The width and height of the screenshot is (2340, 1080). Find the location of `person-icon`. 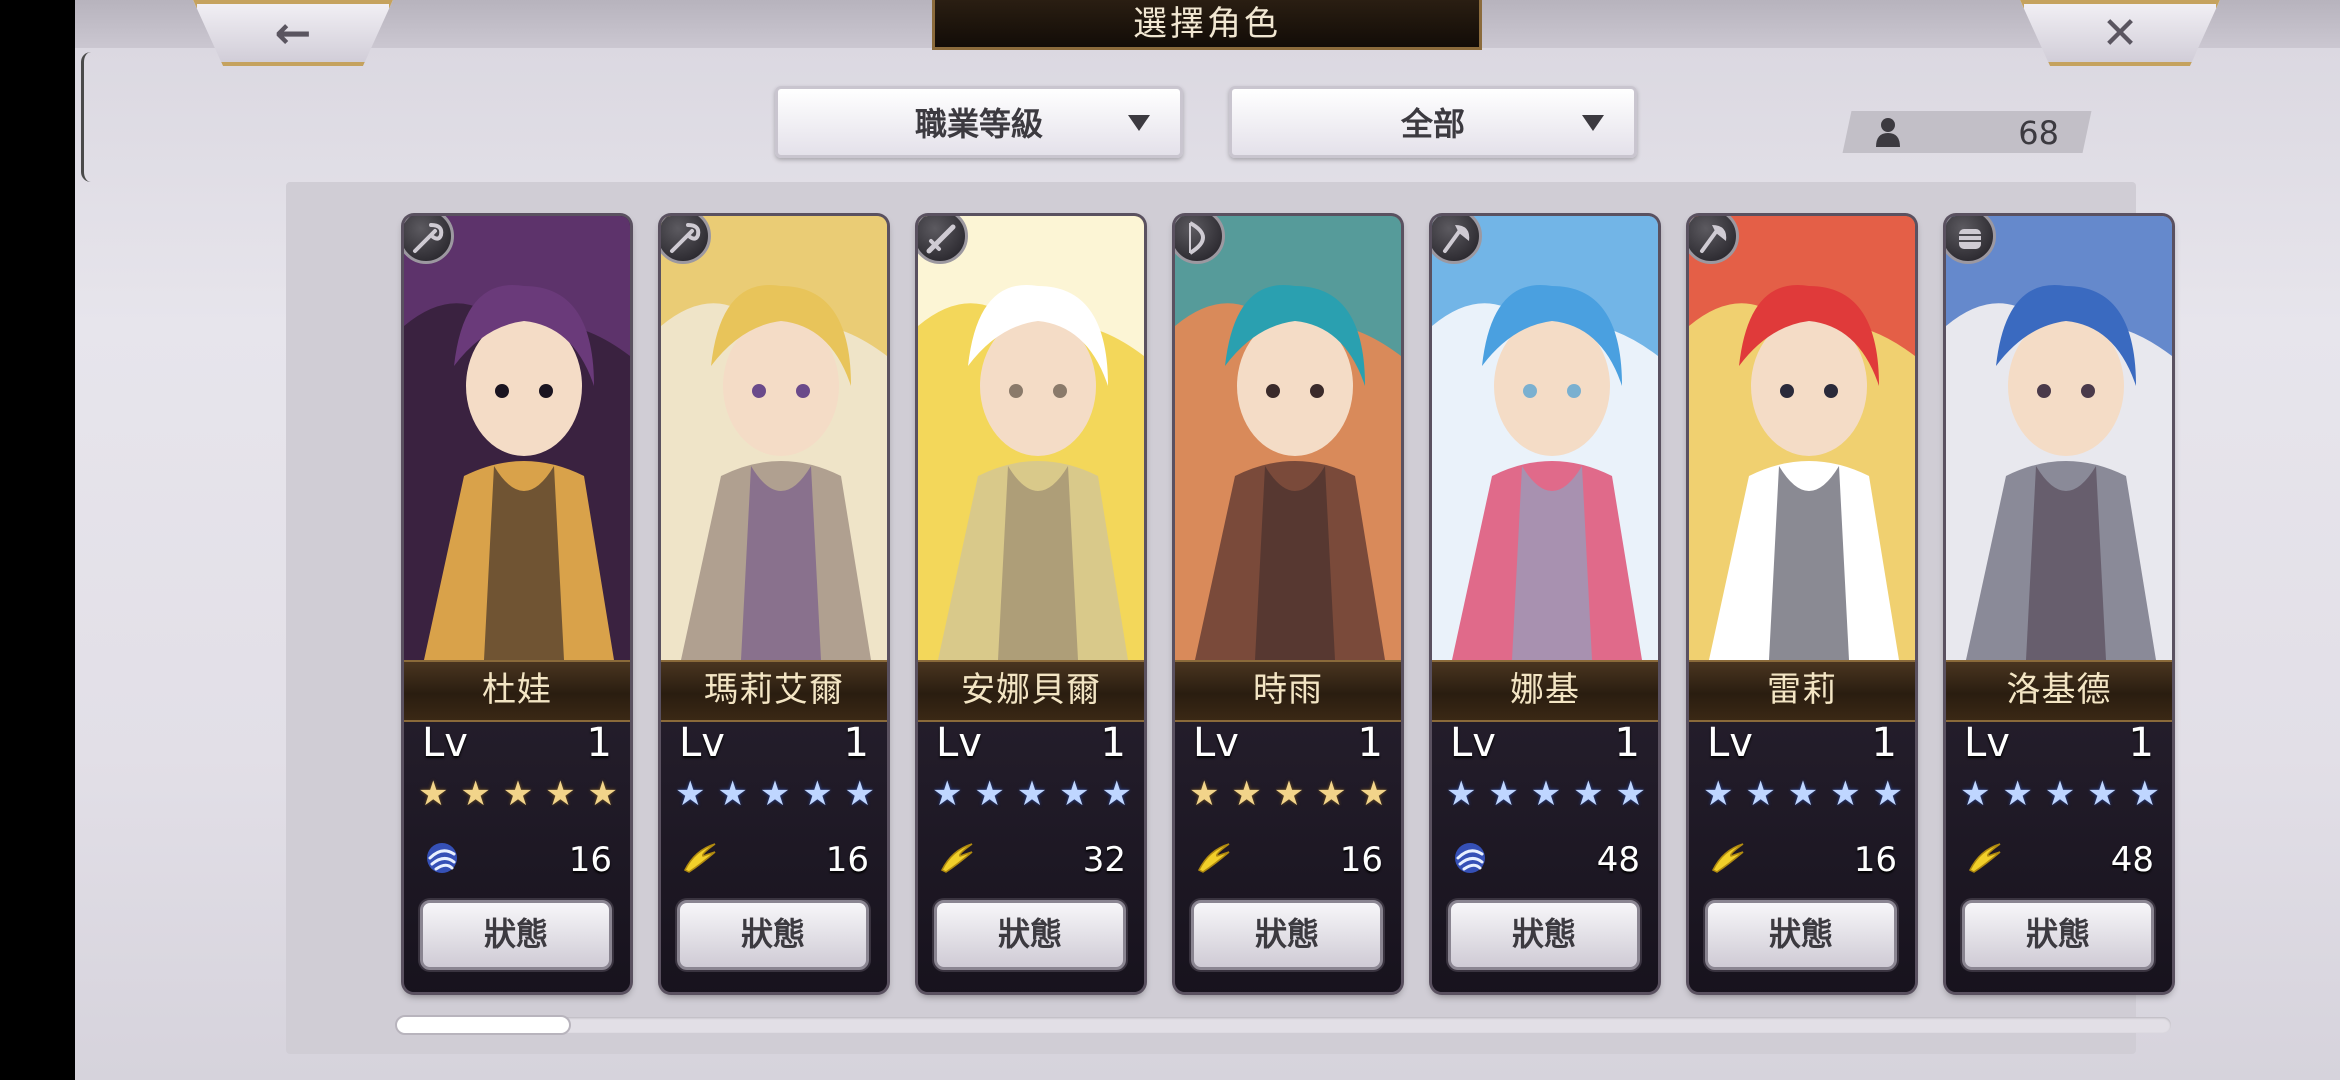

person-icon is located at coordinates (1888, 132).